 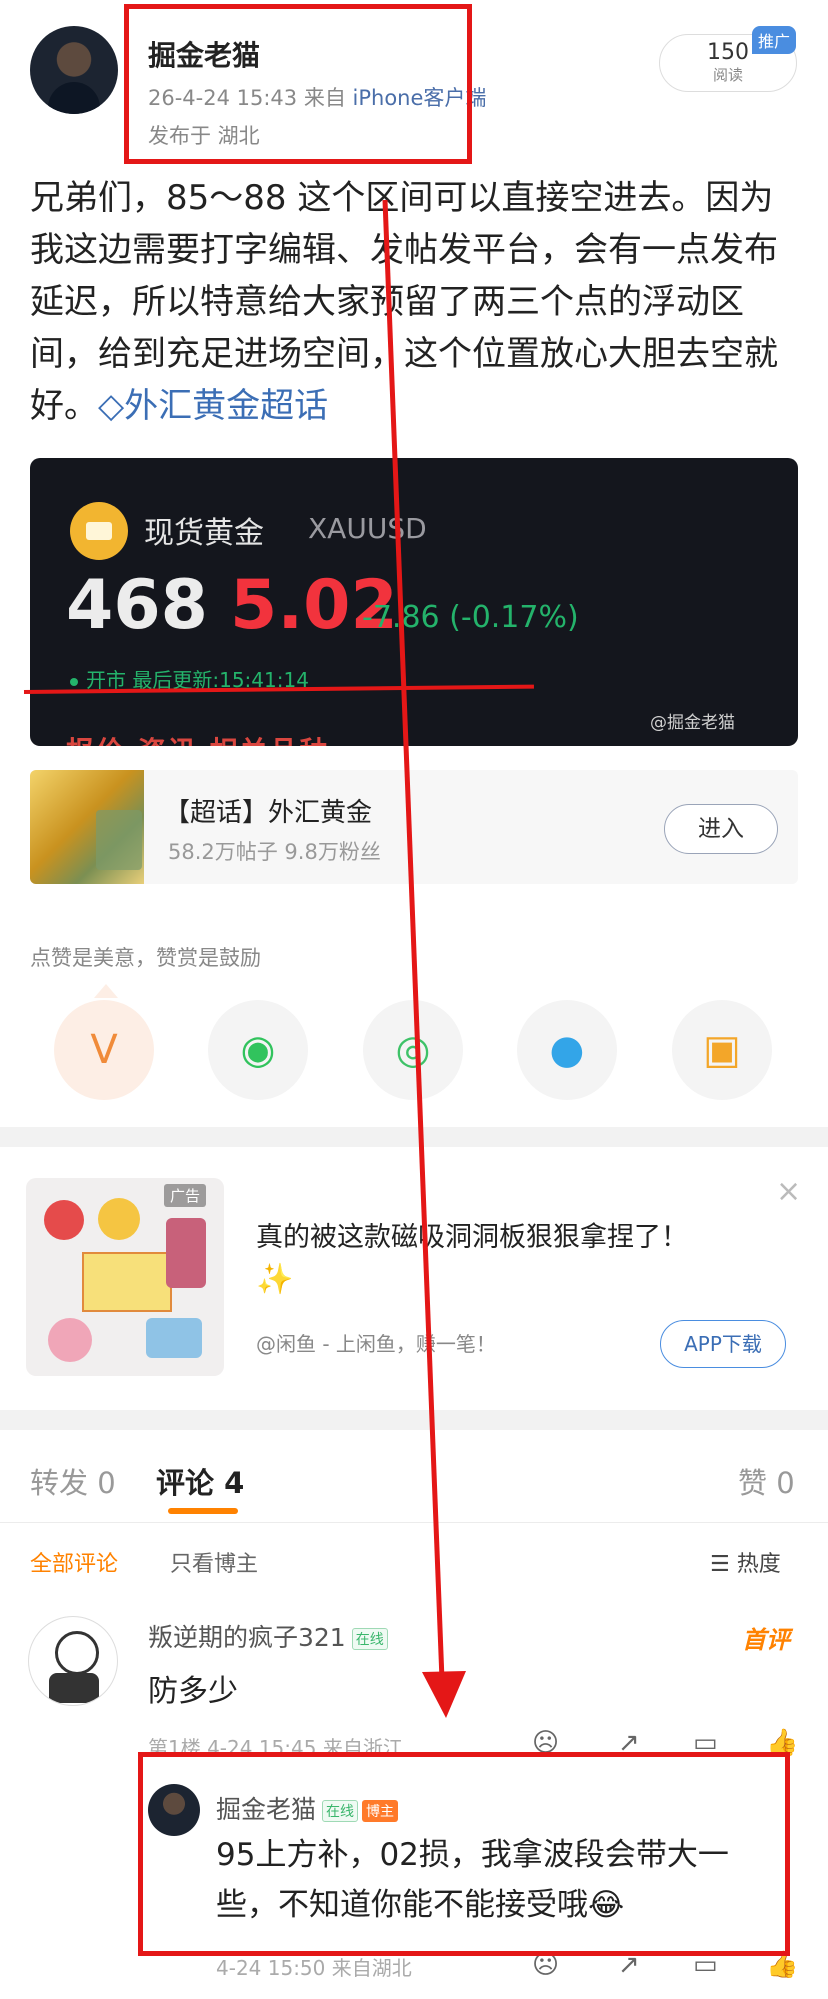 What do you see at coordinates (470, 617) in the screenshot?
I see `gold-change: -7.86 (-0.17%)` at bounding box center [470, 617].